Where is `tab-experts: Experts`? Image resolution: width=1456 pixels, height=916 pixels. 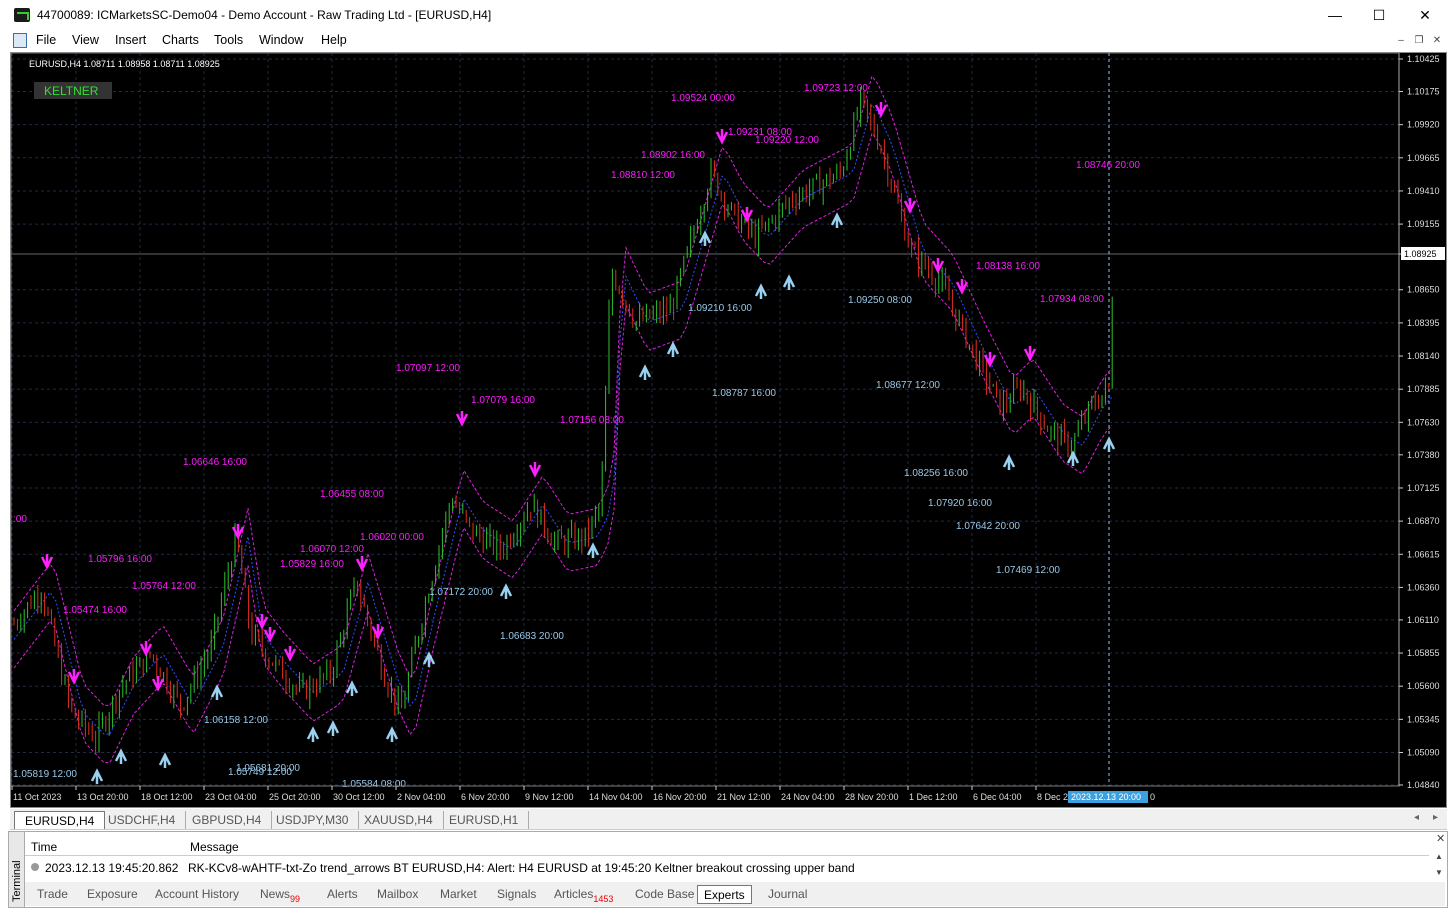
tab-experts: Experts is located at coordinates (724, 894).